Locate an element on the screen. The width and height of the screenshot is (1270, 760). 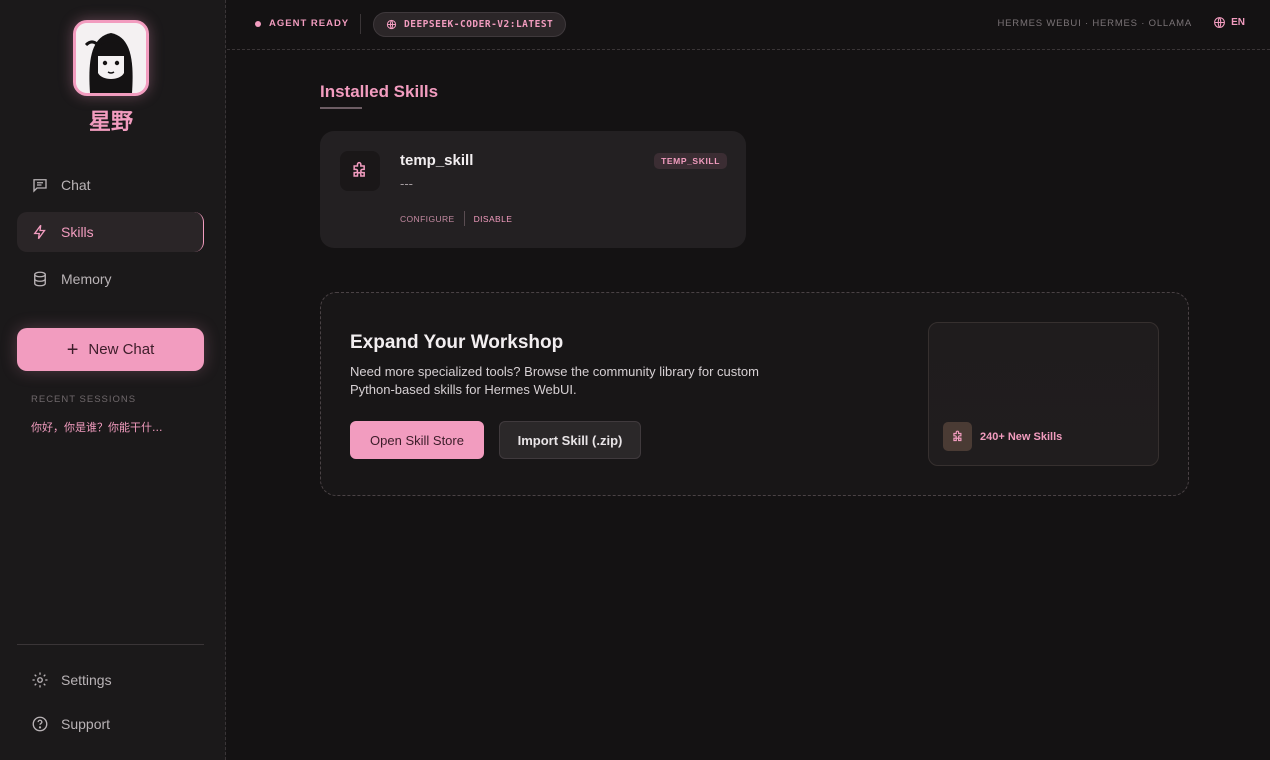
chat-icon is located at coordinates (40, 186).